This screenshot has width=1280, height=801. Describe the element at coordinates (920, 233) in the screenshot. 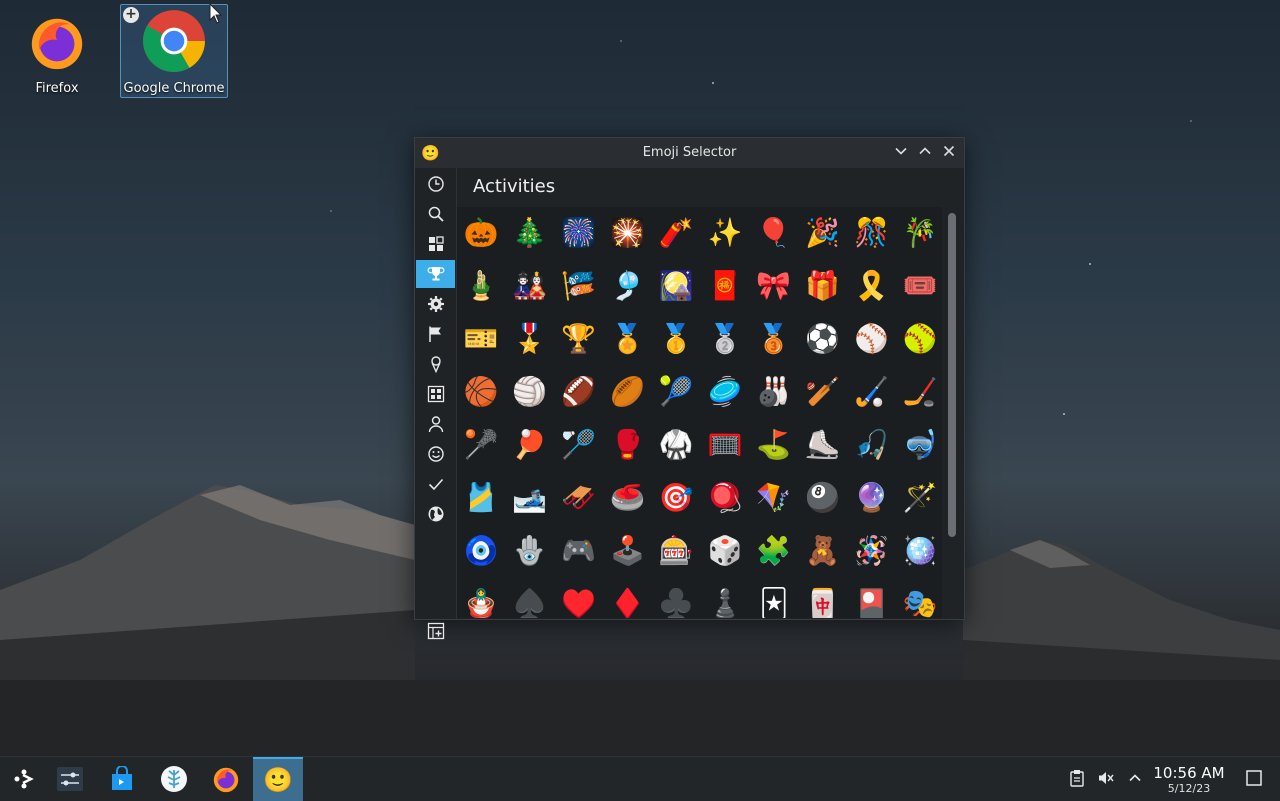

I see `emoji-button: 🎋` at that location.